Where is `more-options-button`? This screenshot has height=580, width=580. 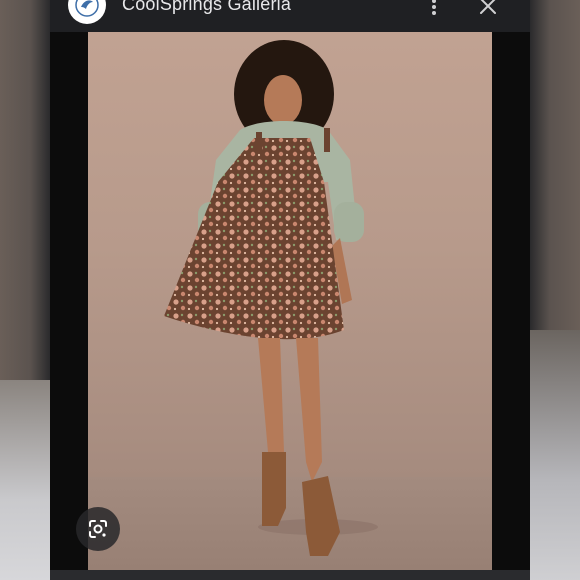
more-options-button is located at coordinates (434, 9).